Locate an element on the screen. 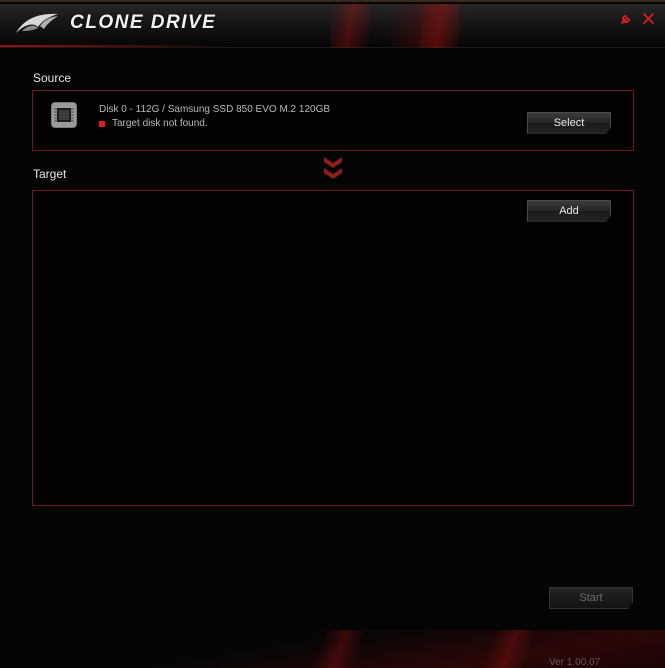  version-label: Ver 1.00.07 is located at coordinates (575, 662).